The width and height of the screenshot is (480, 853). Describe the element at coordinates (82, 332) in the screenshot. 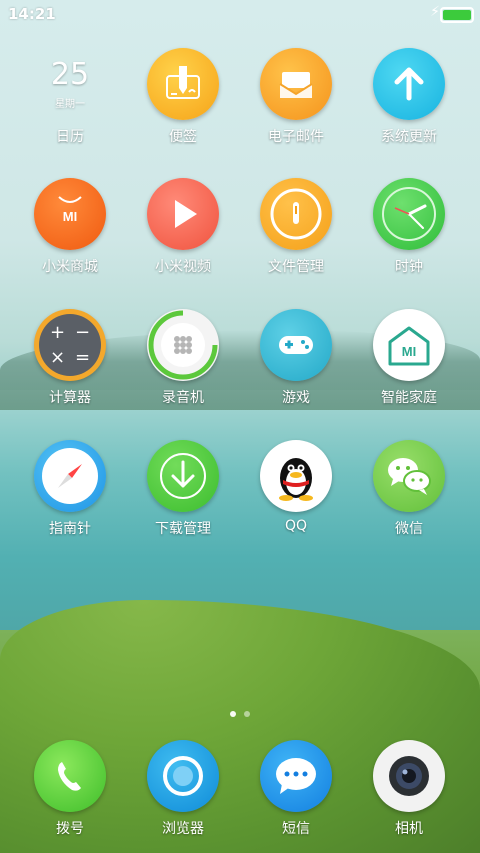

I see `minus-icon: −` at that location.